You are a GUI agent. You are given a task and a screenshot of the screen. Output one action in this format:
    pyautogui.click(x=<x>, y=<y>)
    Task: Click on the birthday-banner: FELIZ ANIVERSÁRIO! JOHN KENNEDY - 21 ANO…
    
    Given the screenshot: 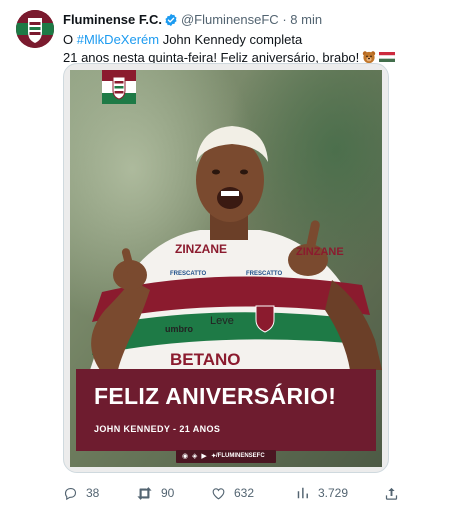 What is the action you would take?
    pyautogui.click(x=226, y=410)
    